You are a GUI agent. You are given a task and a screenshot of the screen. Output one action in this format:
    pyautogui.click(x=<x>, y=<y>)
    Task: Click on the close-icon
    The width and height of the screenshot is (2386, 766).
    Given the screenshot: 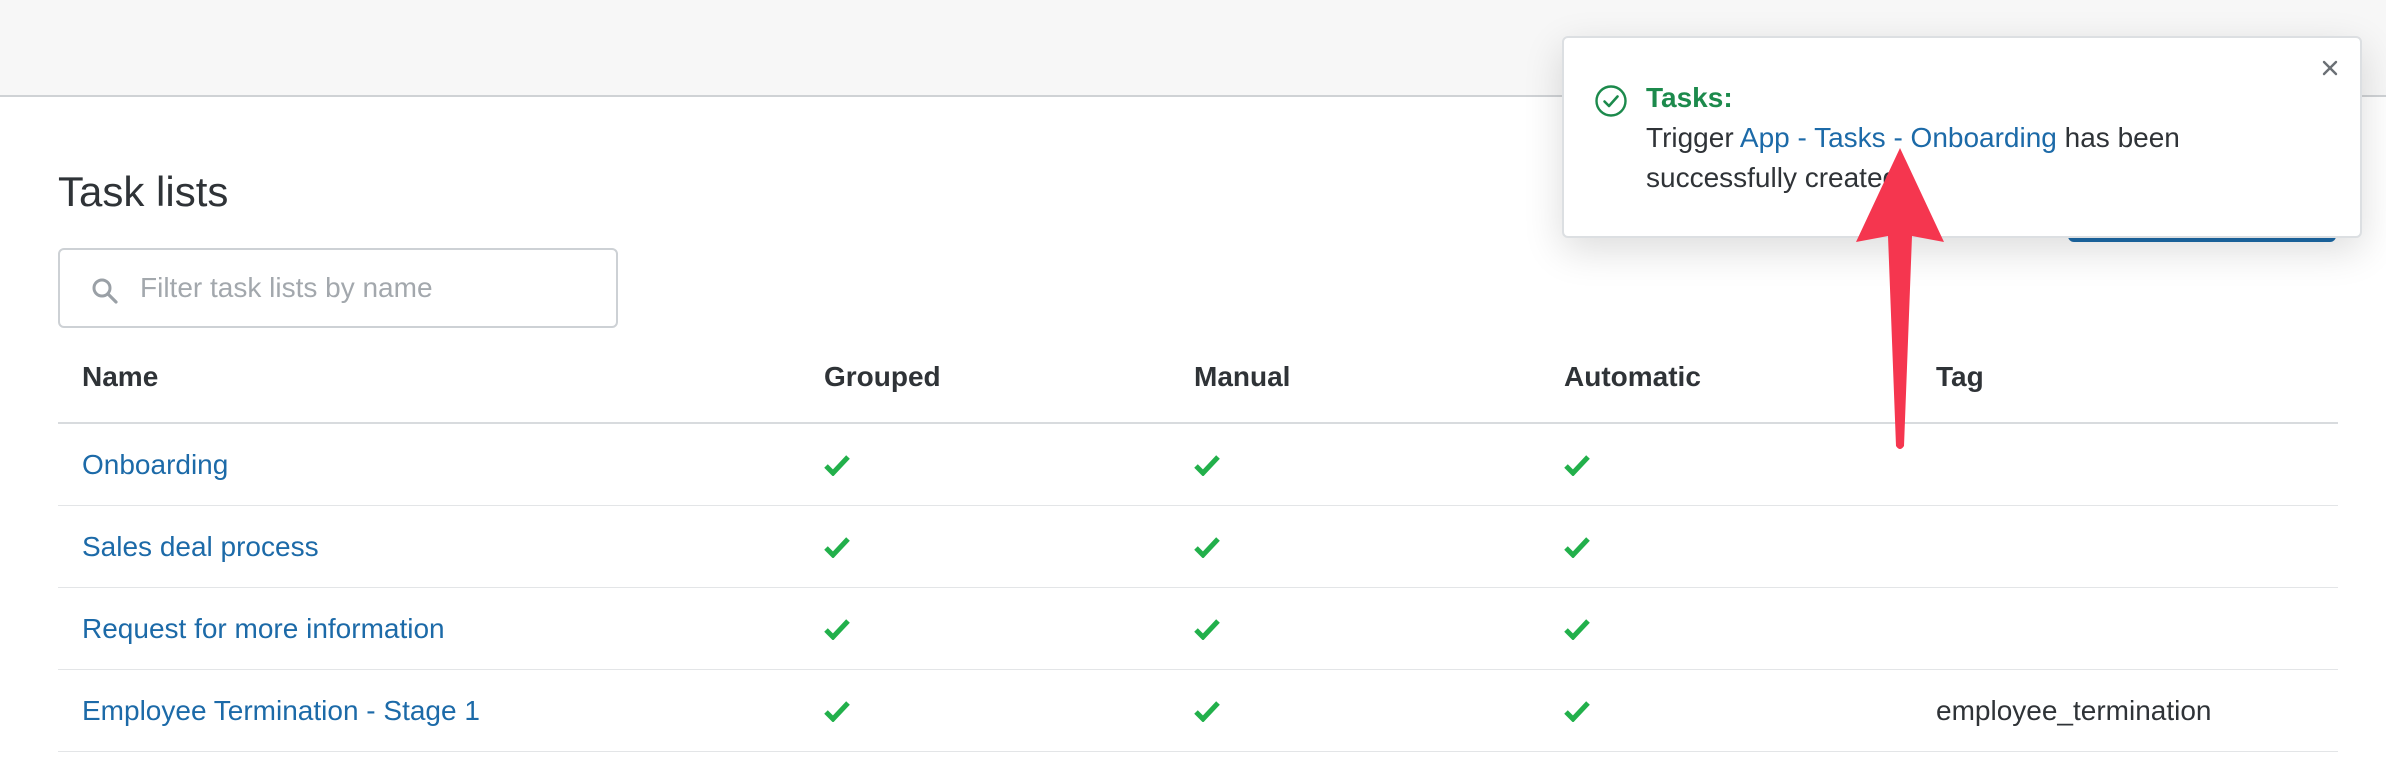 What is the action you would take?
    pyautogui.click(x=2330, y=68)
    